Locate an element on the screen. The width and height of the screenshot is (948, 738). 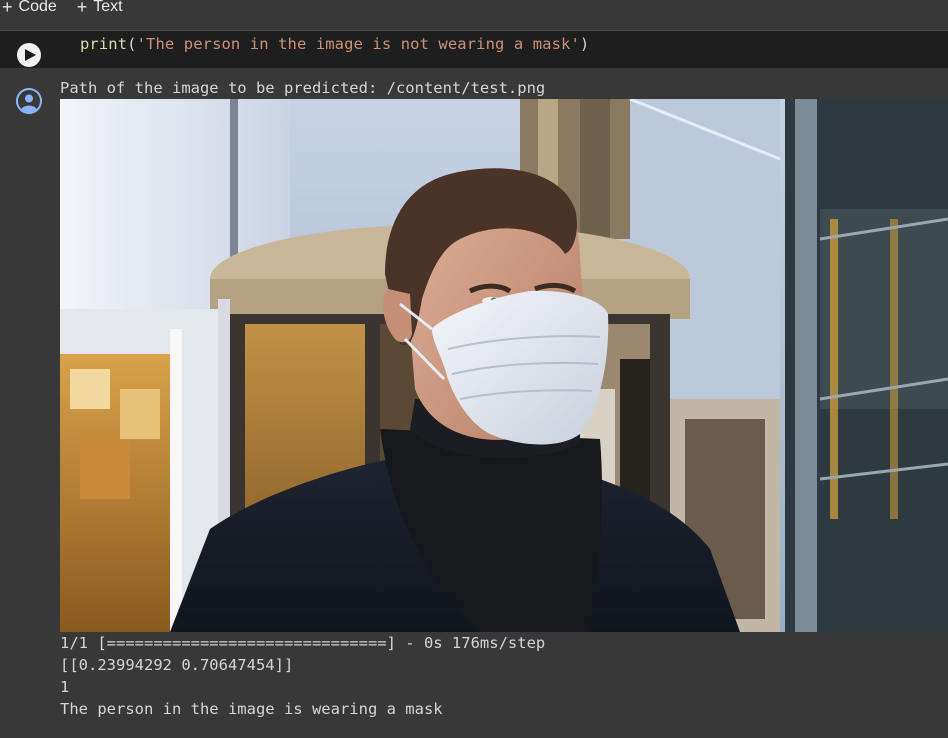
play-icon is located at coordinates (30, 55).